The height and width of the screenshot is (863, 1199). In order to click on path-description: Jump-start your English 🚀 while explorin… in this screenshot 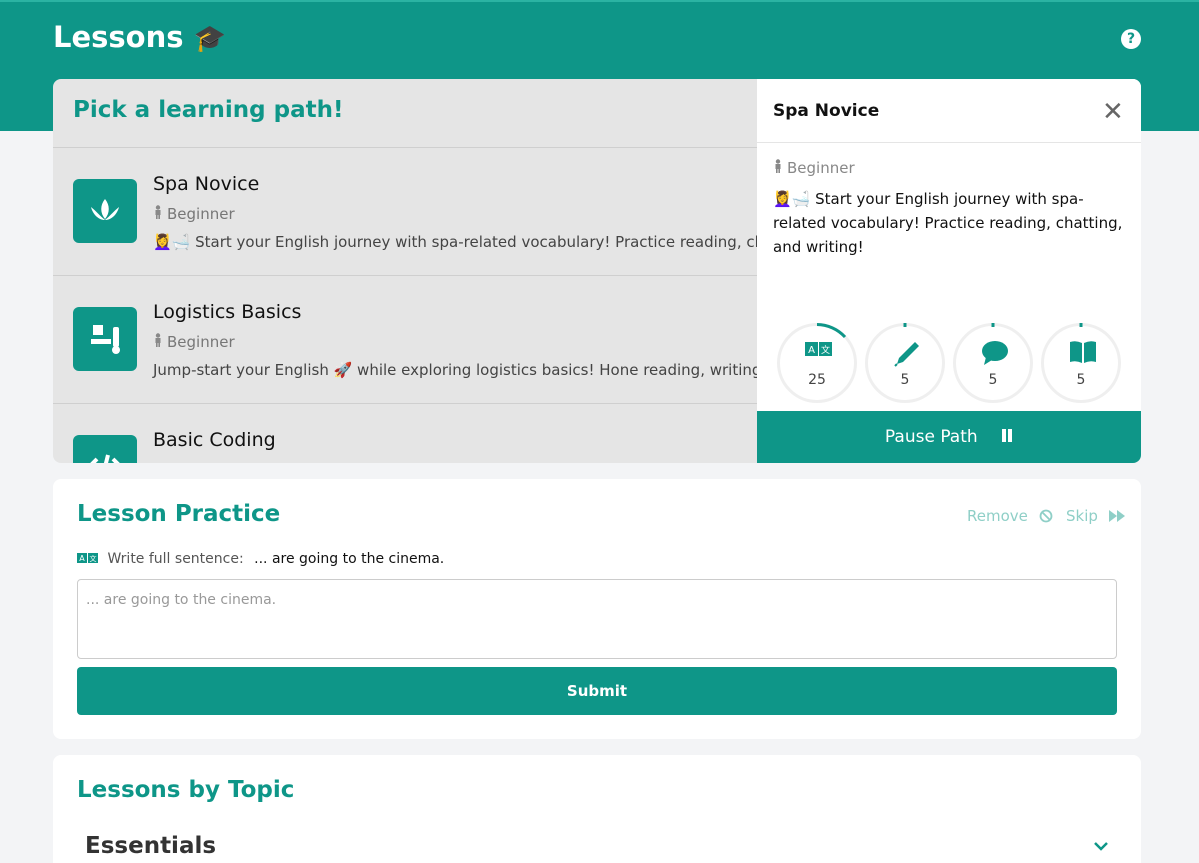, I will do `click(496, 370)`.